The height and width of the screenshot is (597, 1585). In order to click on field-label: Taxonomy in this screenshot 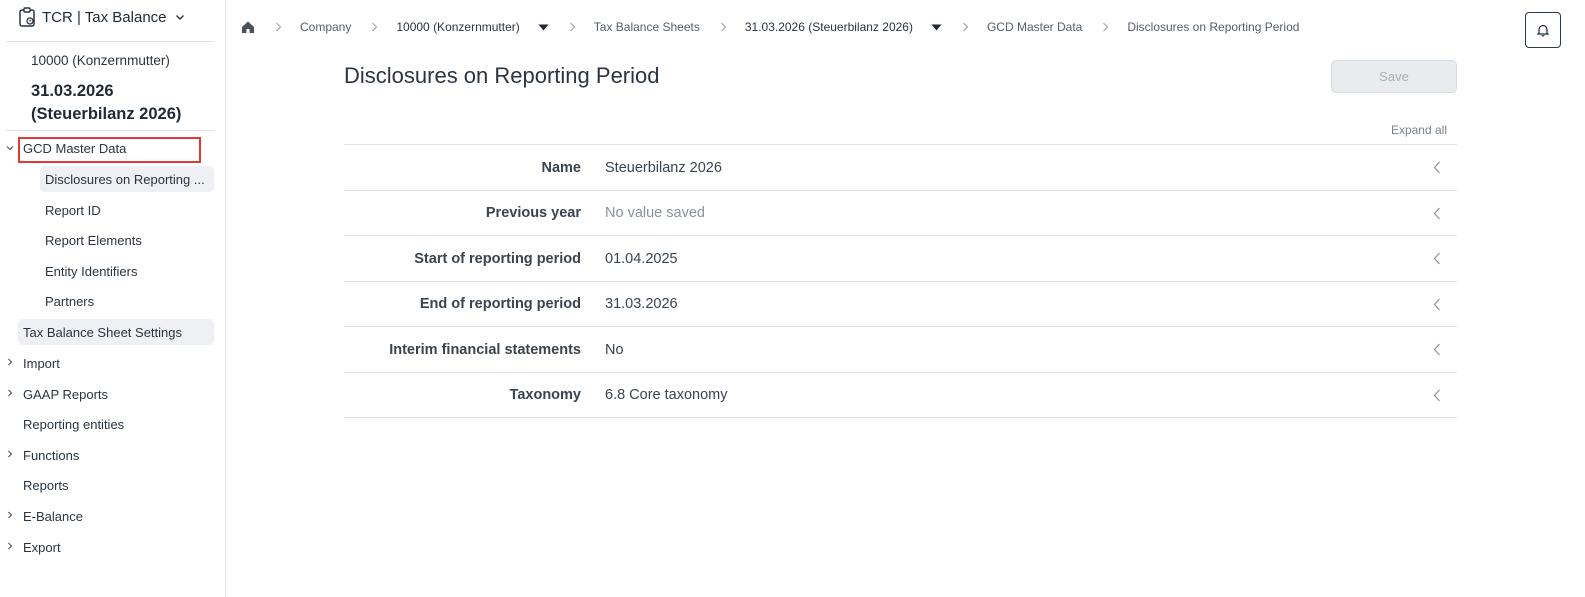, I will do `click(545, 395)`.